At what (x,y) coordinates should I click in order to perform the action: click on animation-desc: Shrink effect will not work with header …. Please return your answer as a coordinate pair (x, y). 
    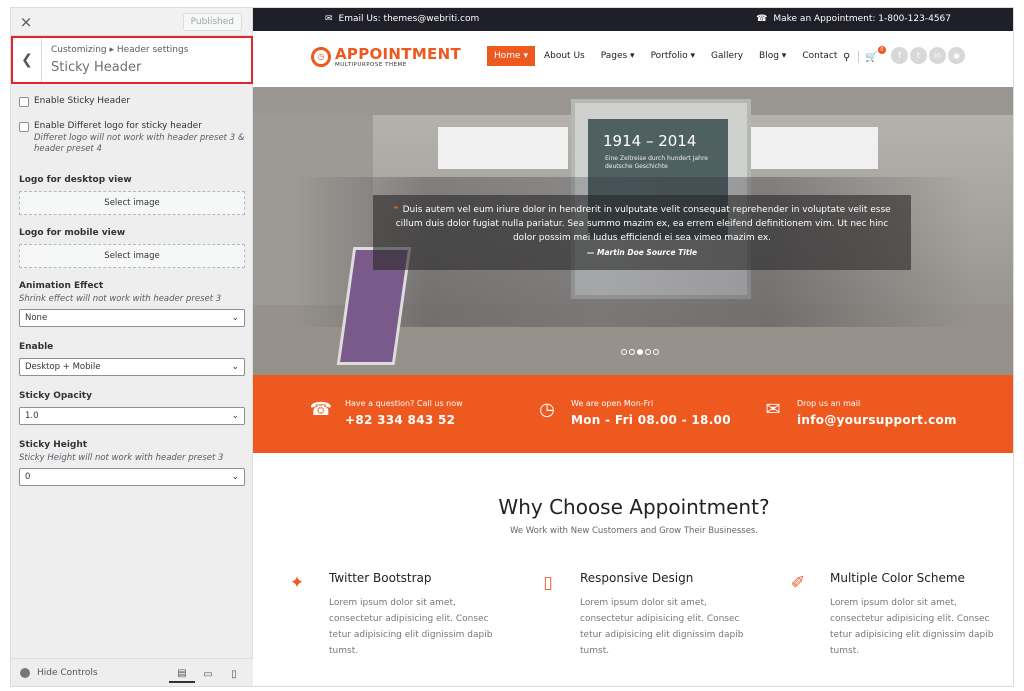
    Looking at the image, I should click on (120, 299).